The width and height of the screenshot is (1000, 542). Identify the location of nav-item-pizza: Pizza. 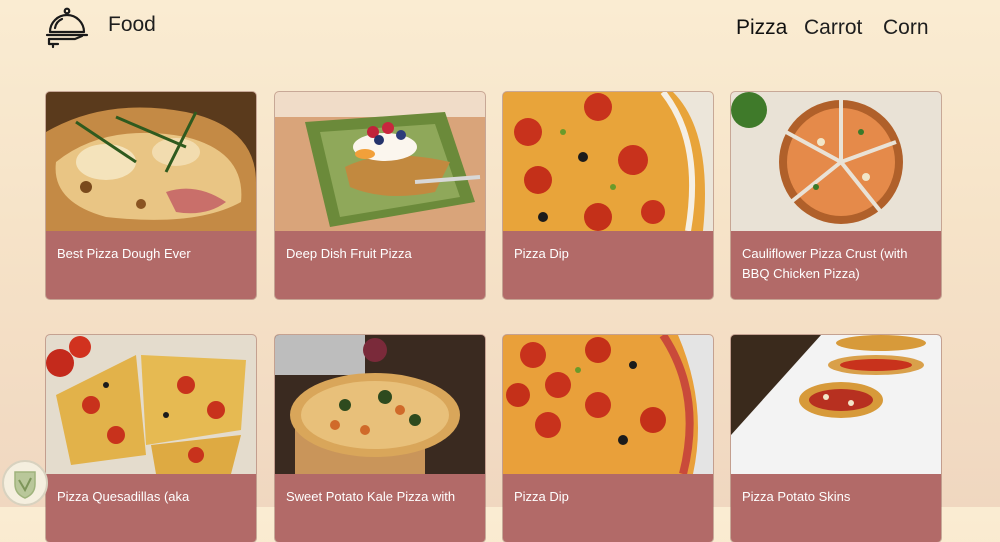
(761, 28).